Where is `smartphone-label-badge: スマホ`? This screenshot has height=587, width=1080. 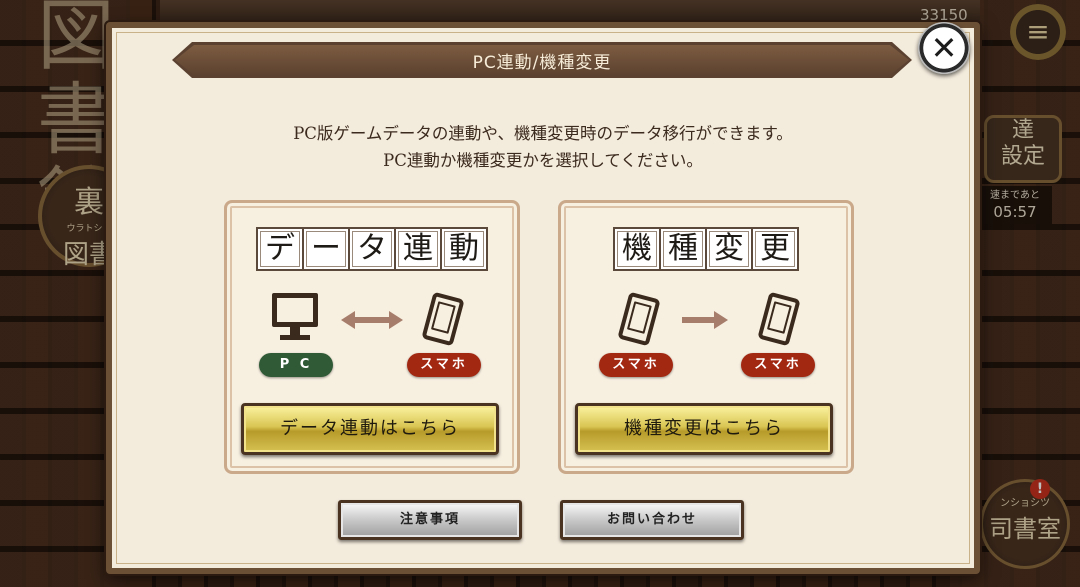
smartphone-label-badge: スマホ is located at coordinates (444, 365).